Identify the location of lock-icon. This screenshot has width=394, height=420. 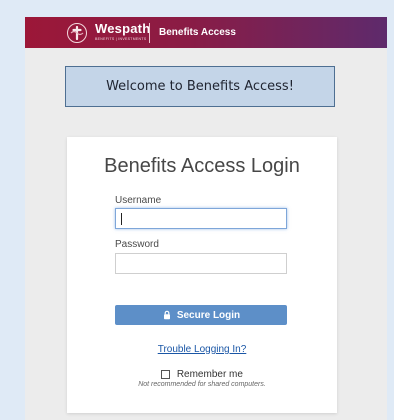
(167, 315).